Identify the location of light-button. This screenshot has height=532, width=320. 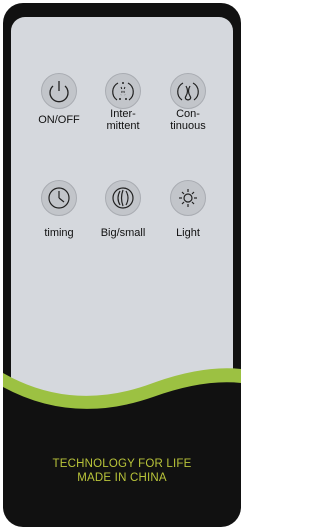
(188, 198).